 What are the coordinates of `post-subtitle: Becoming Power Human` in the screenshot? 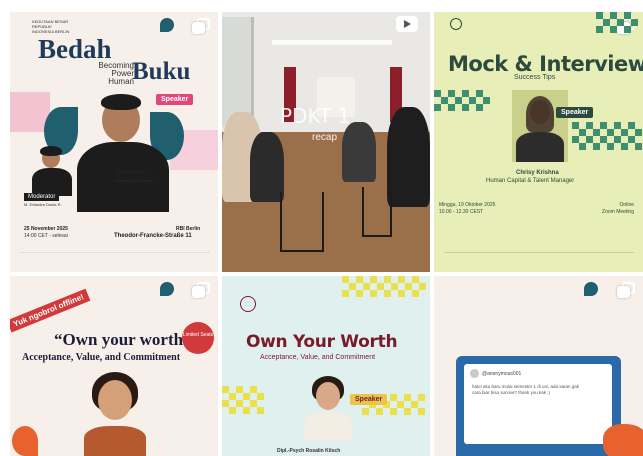 It's located at (116, 73).